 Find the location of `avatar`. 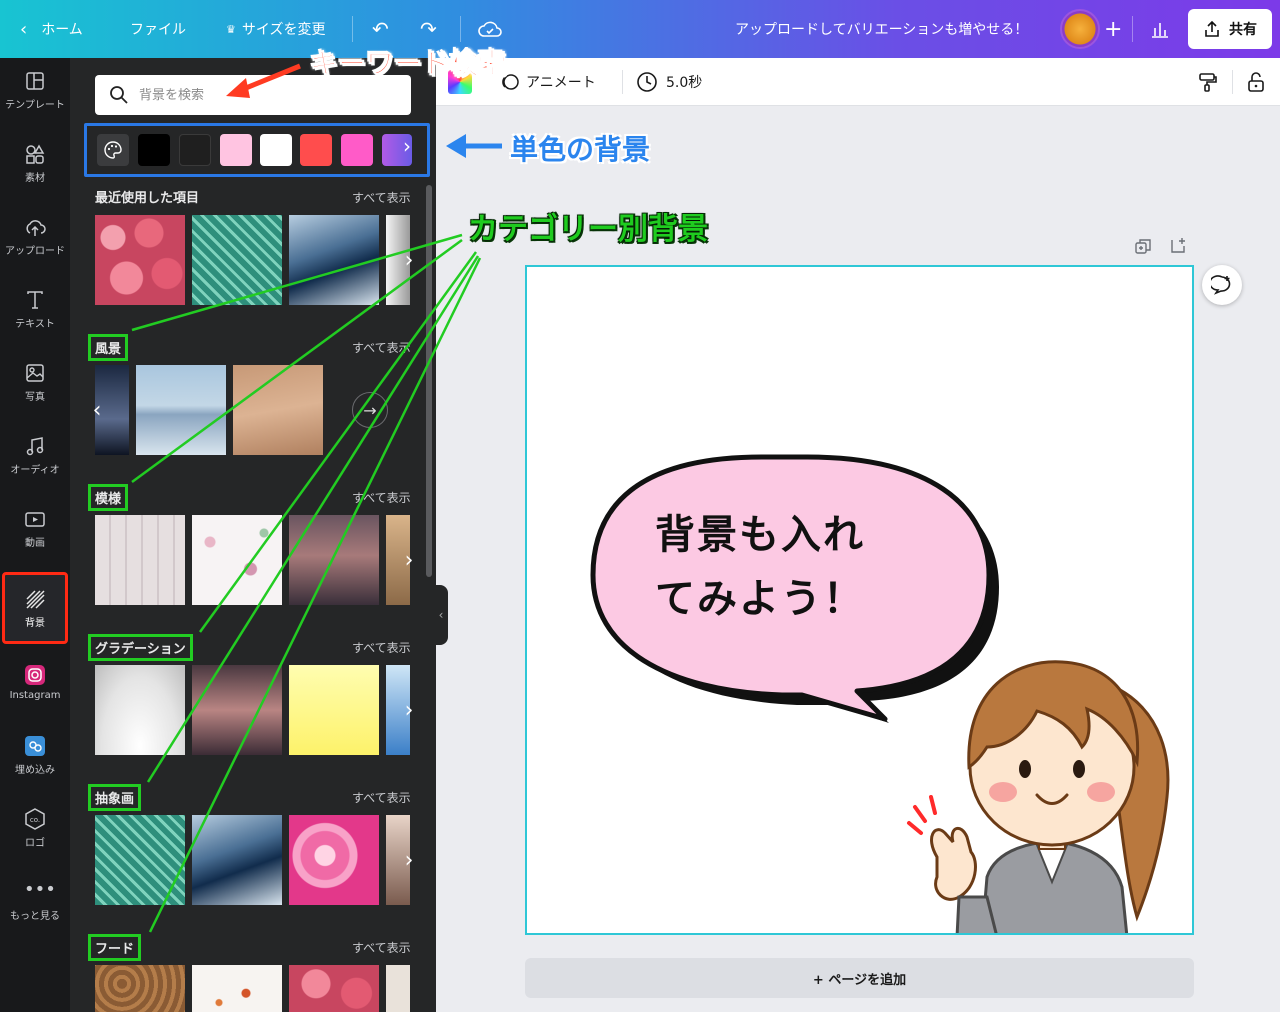

avatar is located at coordinates (1080, 29).